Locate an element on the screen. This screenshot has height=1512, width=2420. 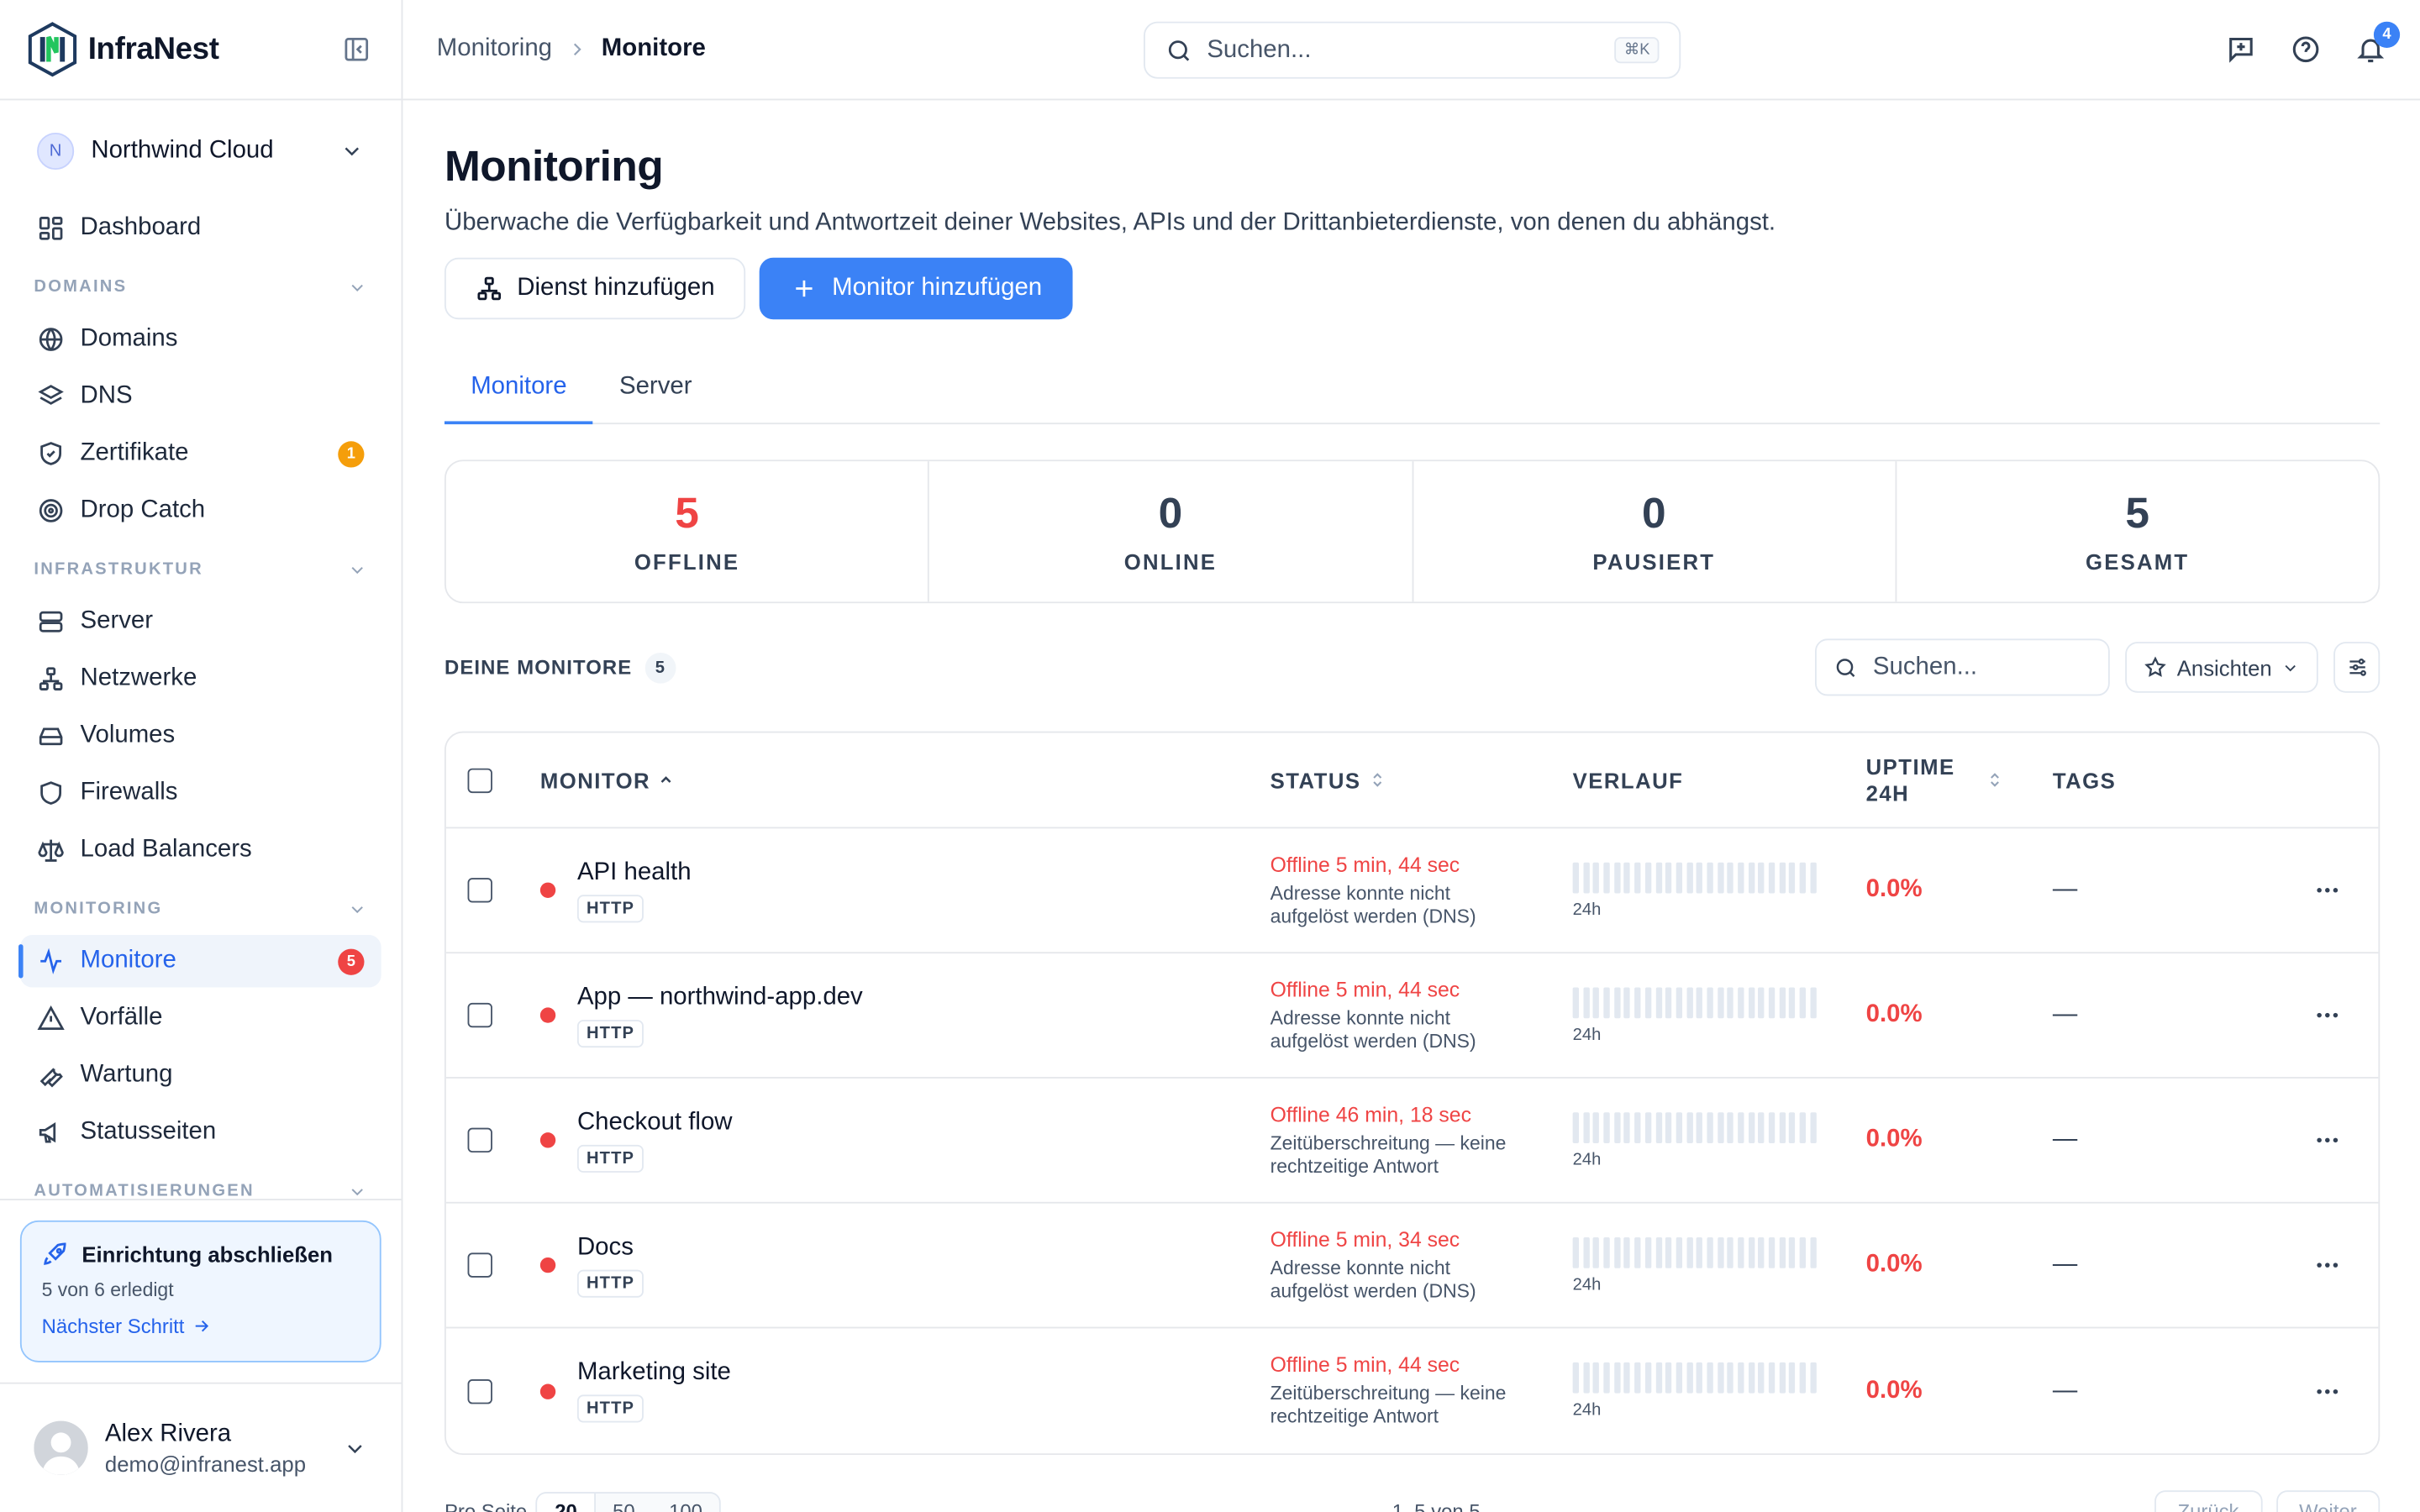
monitor-cell: API health HTTP is located at coordinates (904, 890).